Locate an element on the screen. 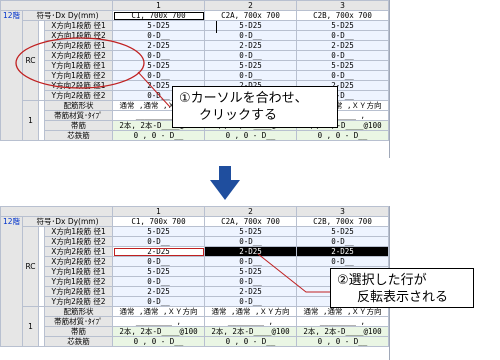 This screenshot has height=360, width=500. section-label: RC is located at coordinates (30, 60).